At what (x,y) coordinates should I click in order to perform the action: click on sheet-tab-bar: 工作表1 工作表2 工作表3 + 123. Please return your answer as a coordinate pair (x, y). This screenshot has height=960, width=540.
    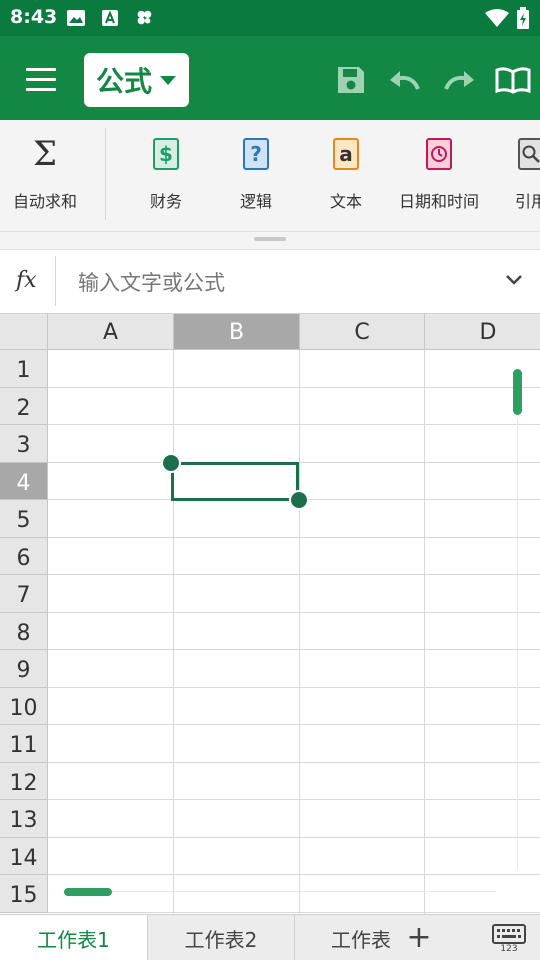
    Looking at the image, I should click on (270, 937).